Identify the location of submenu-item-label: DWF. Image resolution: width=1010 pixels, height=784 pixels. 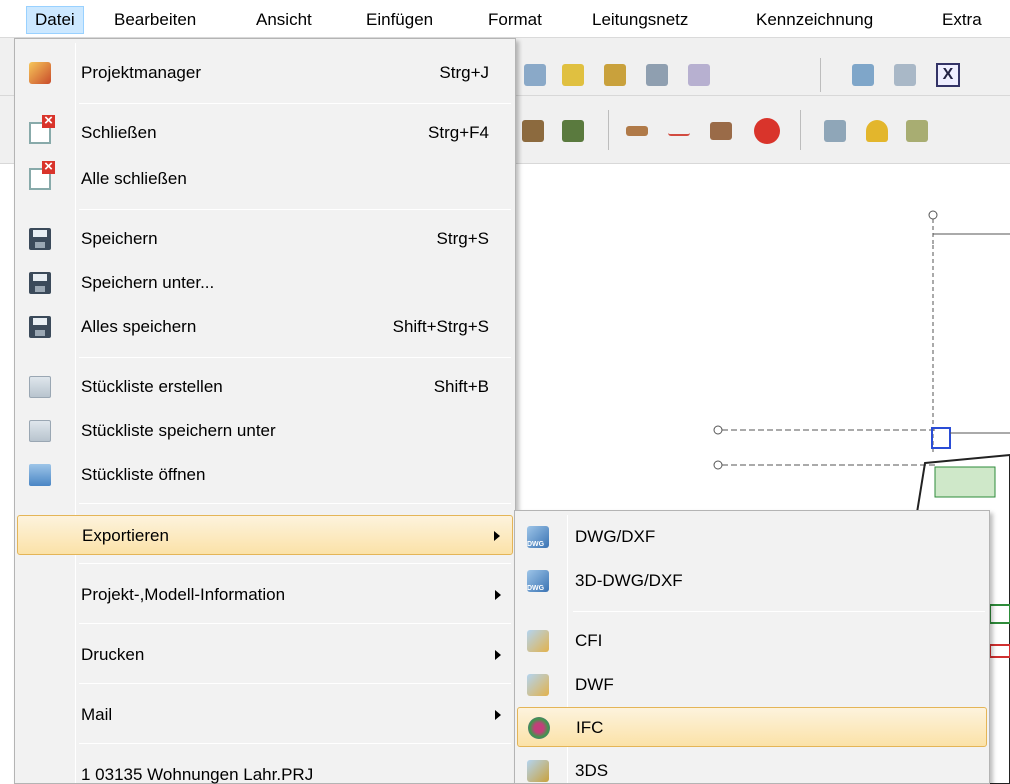
(594, 684).